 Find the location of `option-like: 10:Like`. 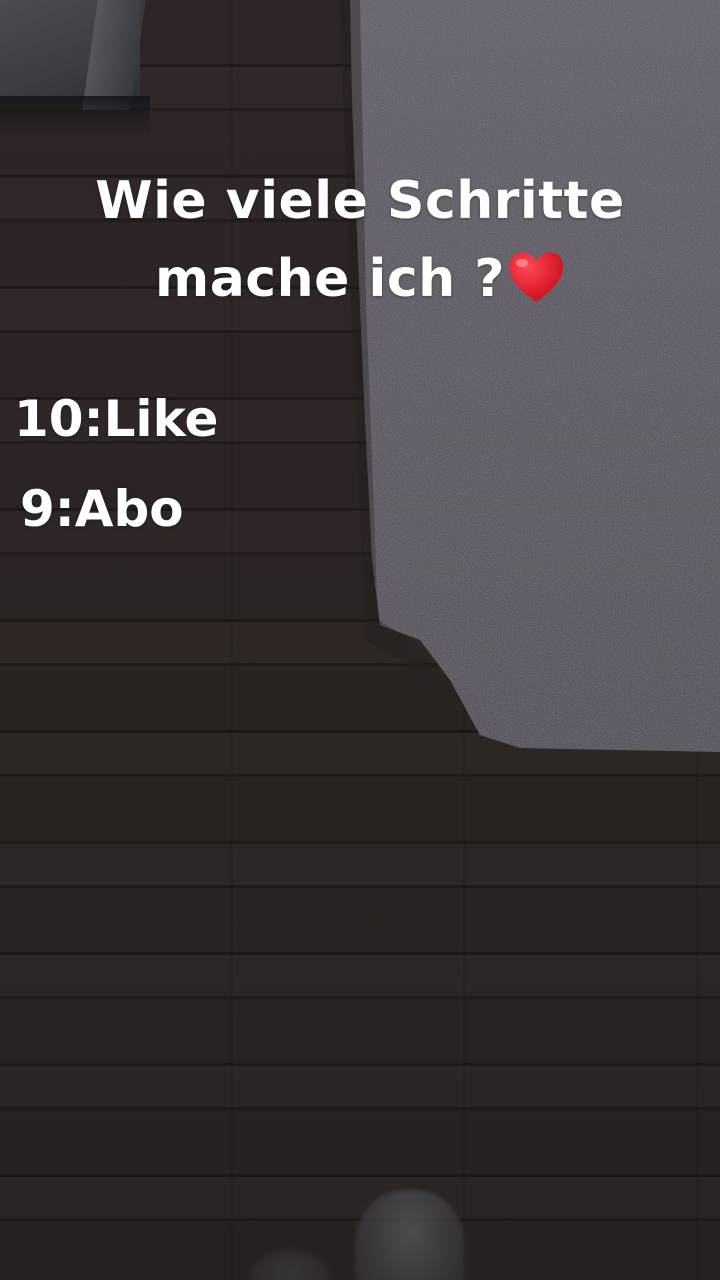

option-like: 10:Like is located at coordinates (116, 419).